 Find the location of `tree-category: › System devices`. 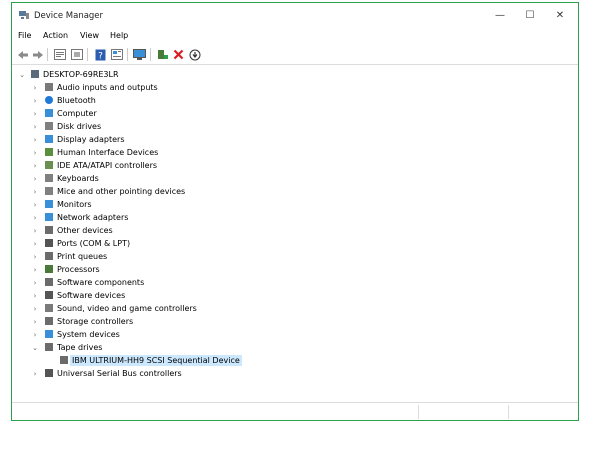

tree-category: › System devices is located at coordinates (295, 334).